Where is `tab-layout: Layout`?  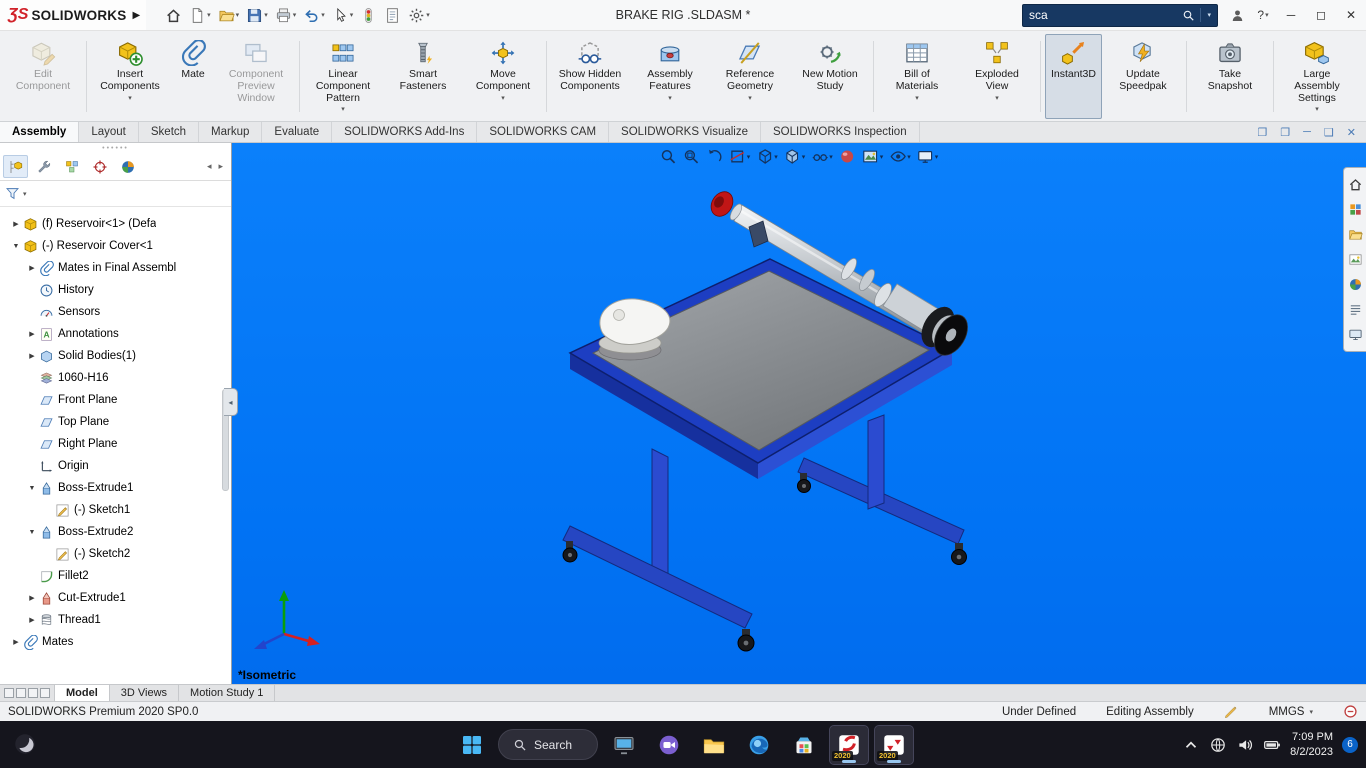 tab-layout: Layout is located at coordinates (109, 132).